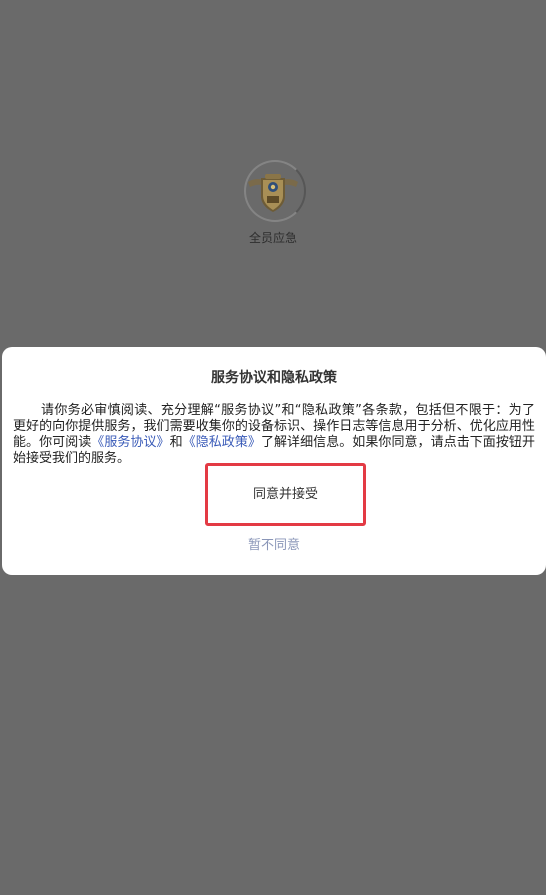 The width and height of the screenshot is (546, 895). What do you see at coordinates (222, 442) in the screenshot?
I see `privacy-policy-link: 《隐私政策》` at bounding box center [222, 442].